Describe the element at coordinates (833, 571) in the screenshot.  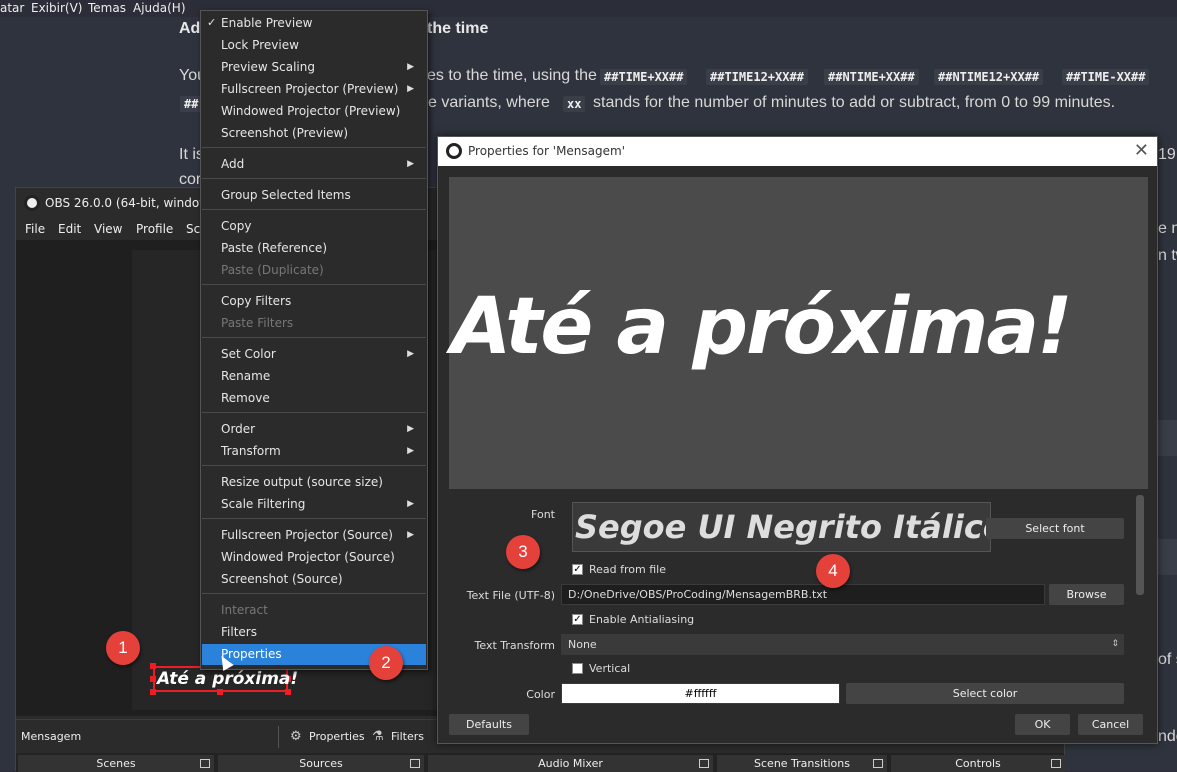
I see `annotation-badge-4: 4` at that location.